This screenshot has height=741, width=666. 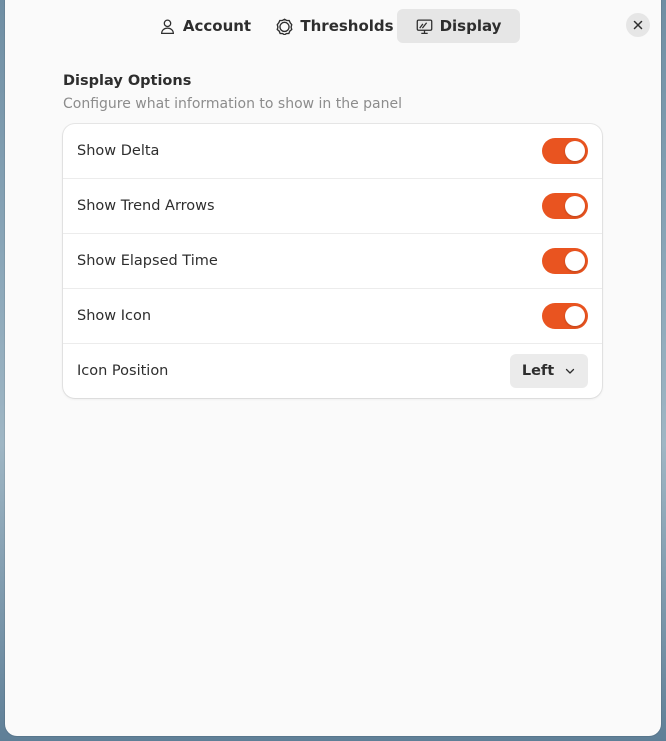 I want to click on tab-display: Display, so click(x=458, y=26).